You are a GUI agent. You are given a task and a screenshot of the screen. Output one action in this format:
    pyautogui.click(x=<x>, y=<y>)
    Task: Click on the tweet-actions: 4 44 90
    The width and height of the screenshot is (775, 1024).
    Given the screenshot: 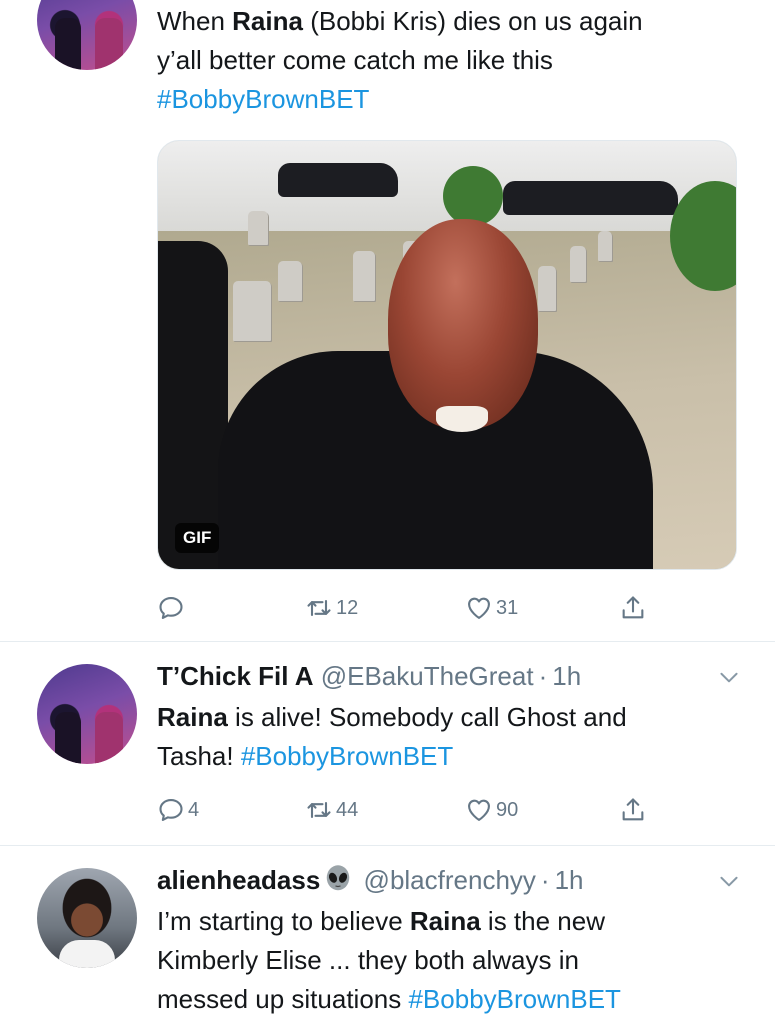 What is the action you would take?
    pyautogui.click(x=407, y=810)
    